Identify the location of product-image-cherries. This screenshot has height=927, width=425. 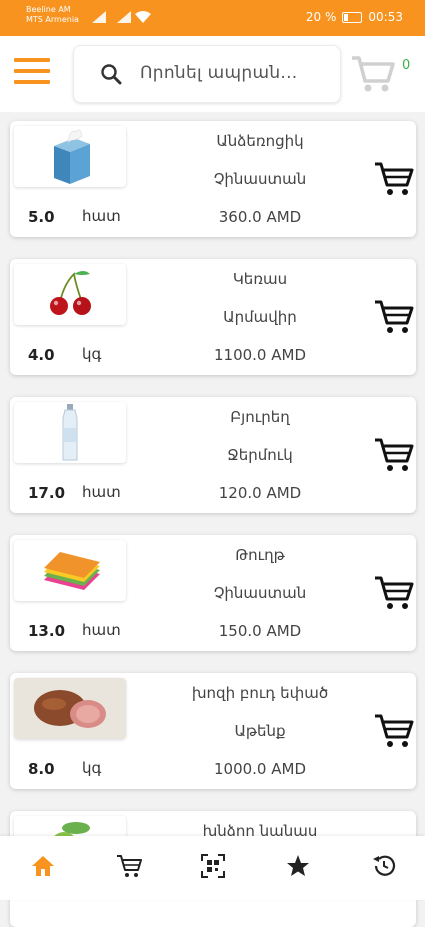
(70, 294).